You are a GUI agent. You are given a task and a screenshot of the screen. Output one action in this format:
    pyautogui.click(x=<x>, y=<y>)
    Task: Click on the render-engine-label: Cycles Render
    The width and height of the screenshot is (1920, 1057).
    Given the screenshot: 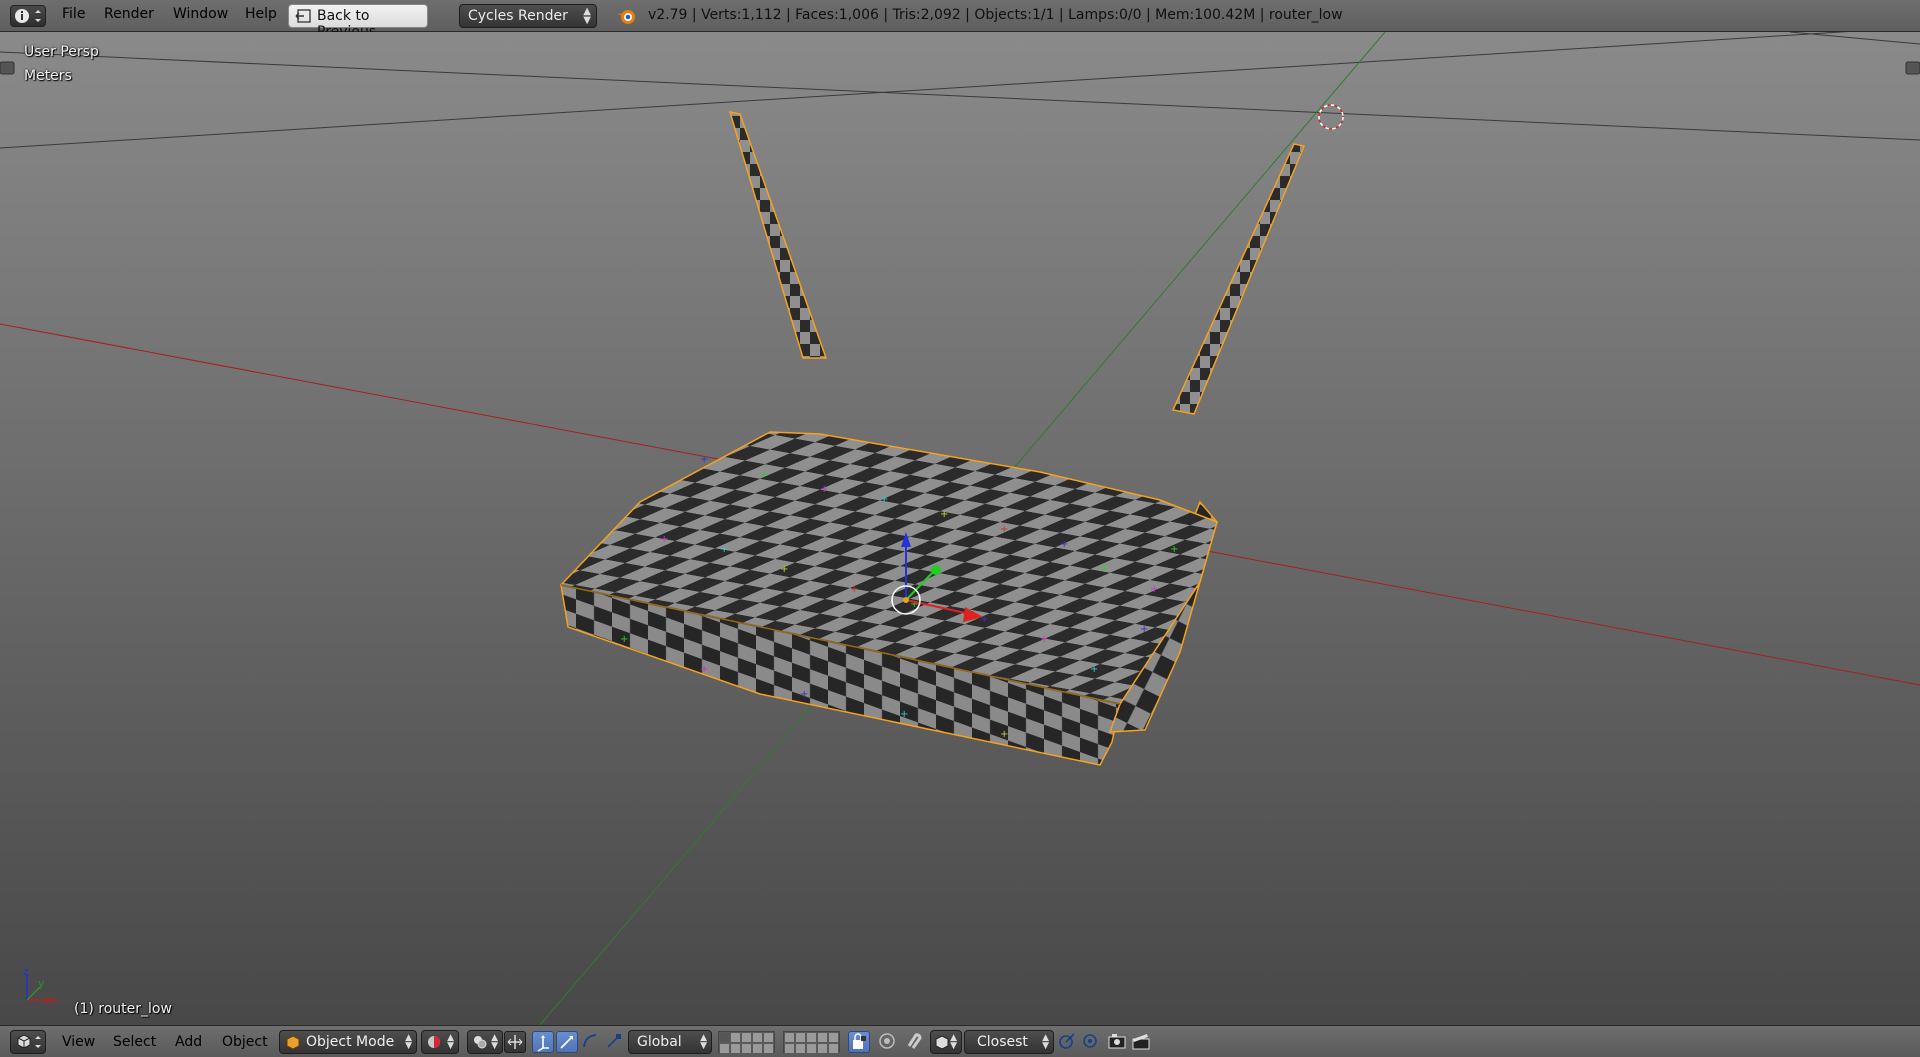 What is the action you would take?
    pyautogui.click(x=518, y=16)
    